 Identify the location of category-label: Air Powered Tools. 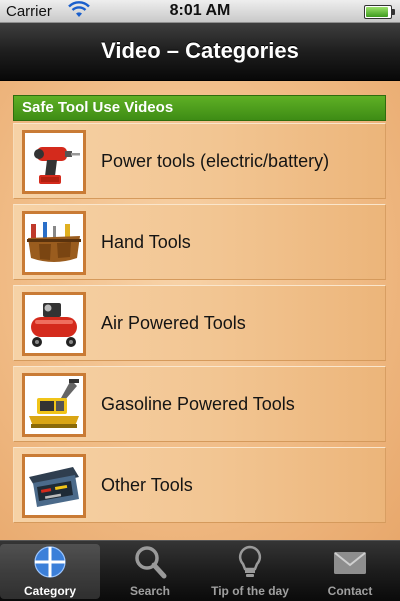
(173, 323).